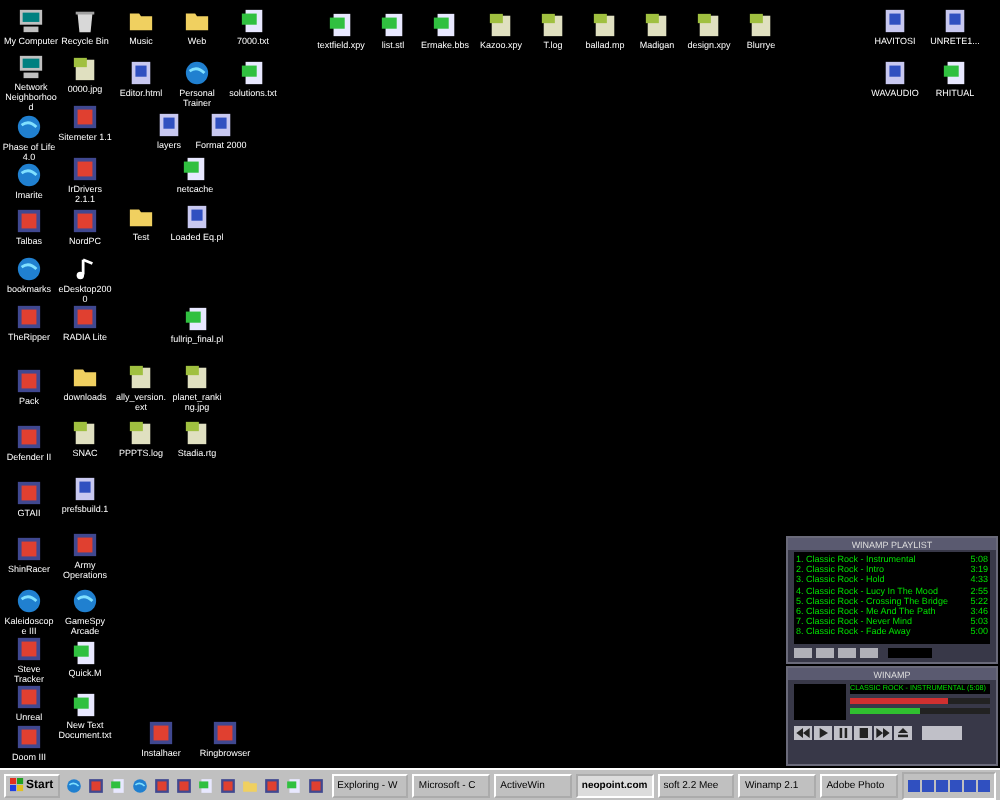  I want to click on next-button, so click(883, 733).